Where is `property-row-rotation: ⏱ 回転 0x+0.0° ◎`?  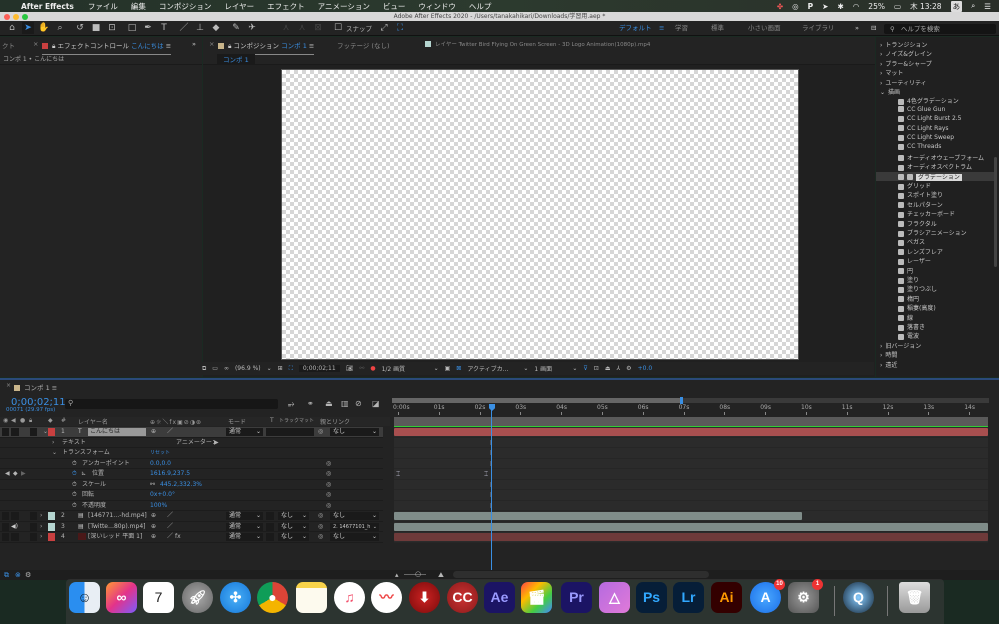
property-row-rotation: ⏱ 回転 0x+0.0° ◎ is located at coordinates (191, 495).